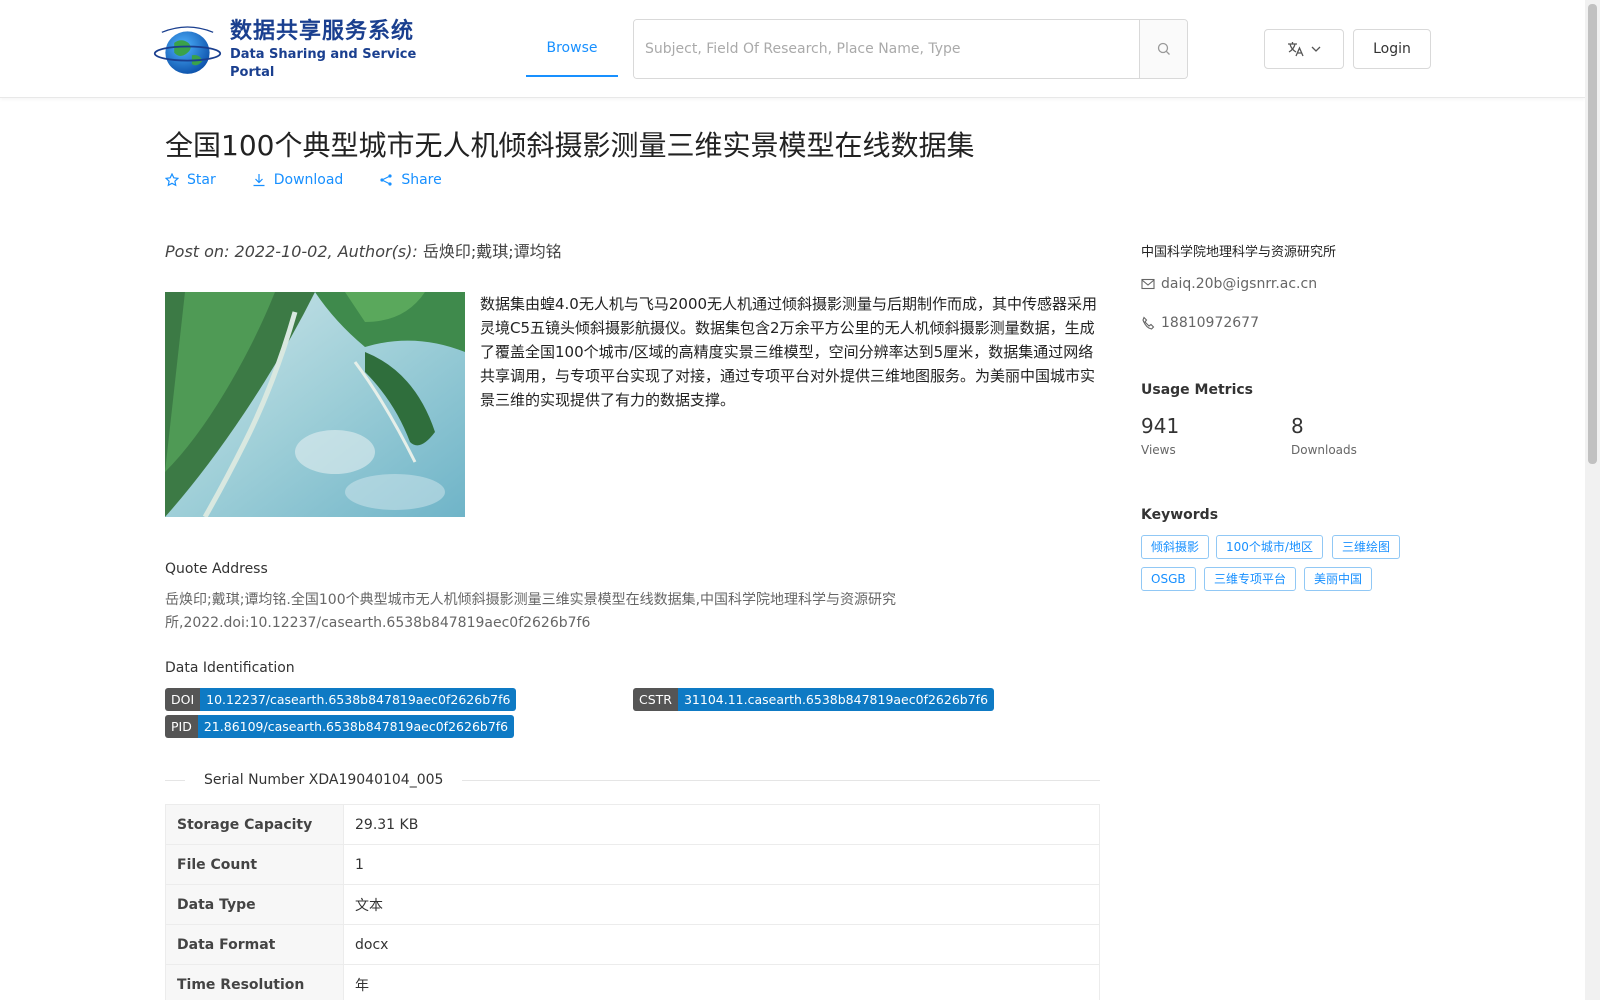 The height and width of the screenshot is (1000, 1600). What do you see at coordinates (721, 864) in the screenshot?
I see `row-value: 1` at bounding box center [721, 864].